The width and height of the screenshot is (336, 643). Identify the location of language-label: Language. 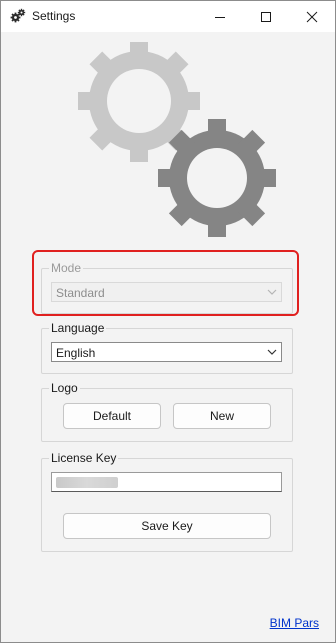
(78, 328).